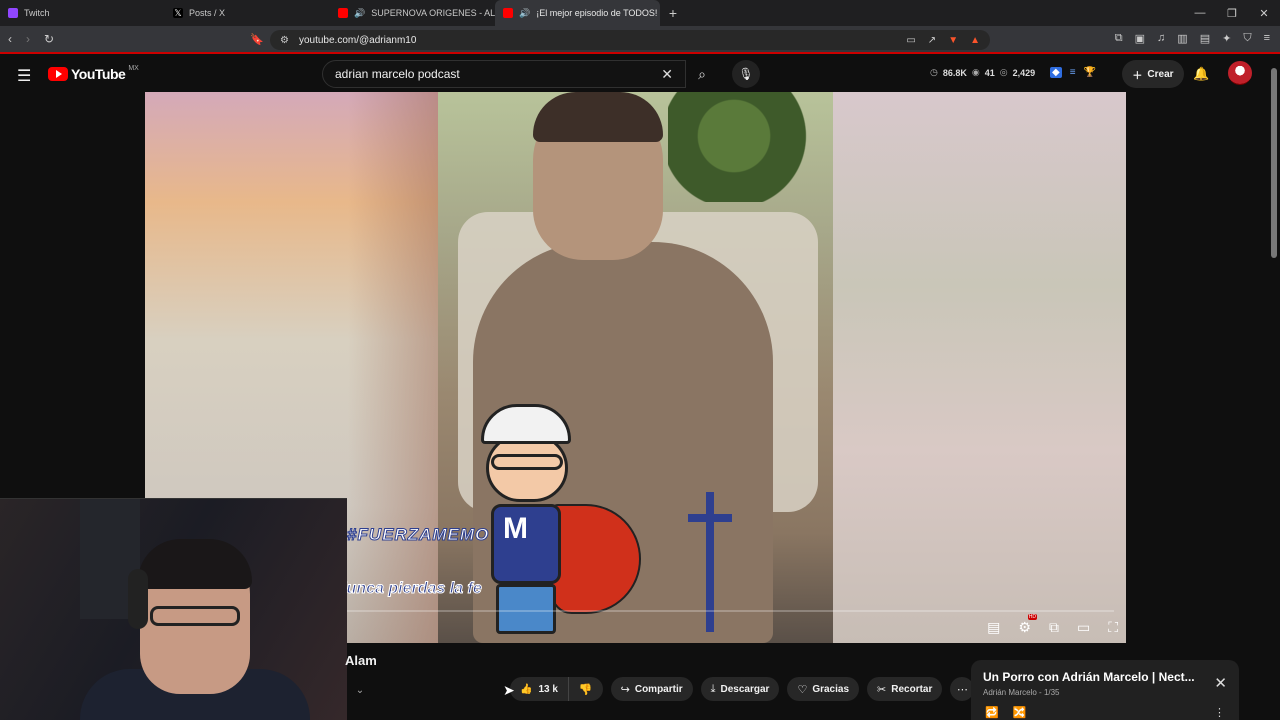 The image size is (1280, 720). I want to click on minimize-icon: —, so click(1200, 13).